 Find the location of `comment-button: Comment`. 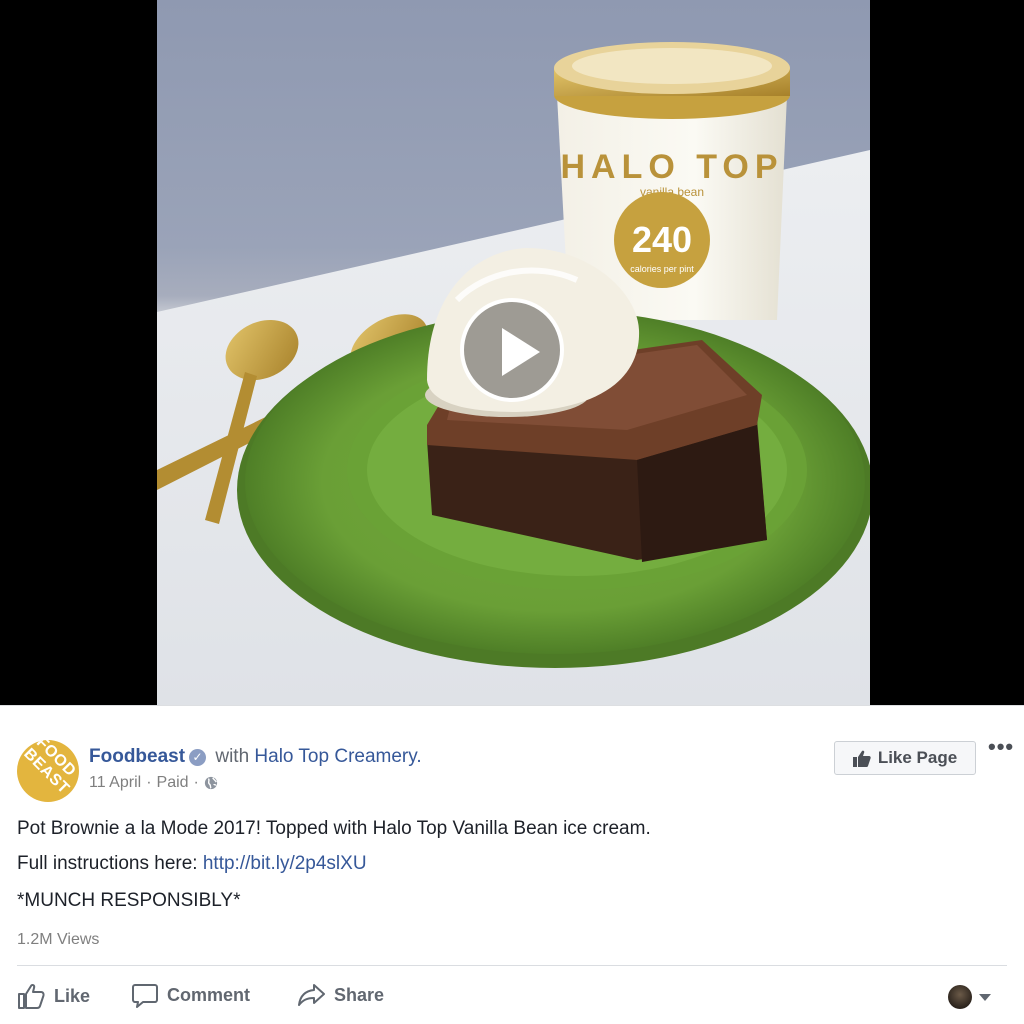

comment-button: Comment is located at coordinates (191, 995).